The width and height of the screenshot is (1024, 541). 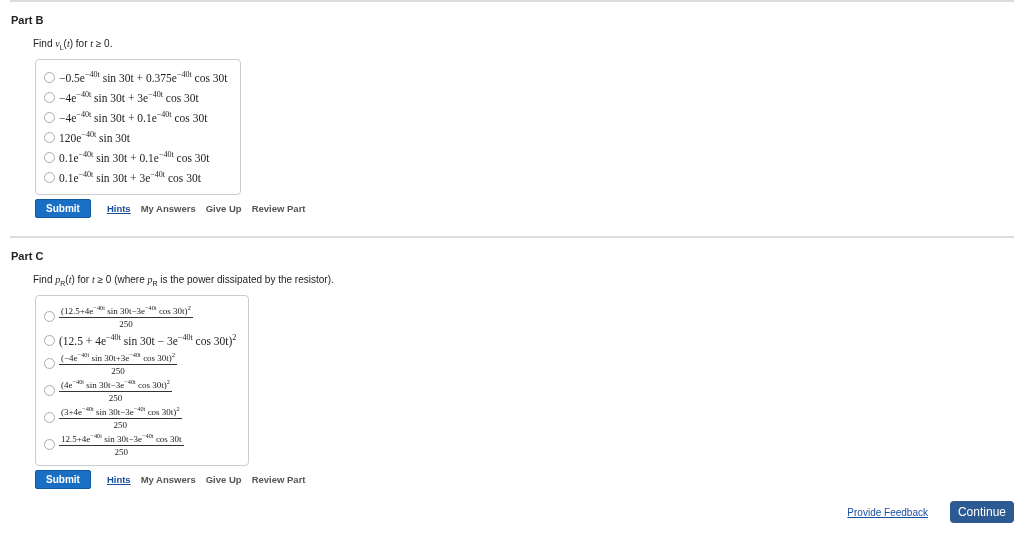 I want to click on answer-option: 0.1e$^{−40t}$ sin 30t + 3e$^{−40t}$ cos 30t, so click(x=130, y=177).